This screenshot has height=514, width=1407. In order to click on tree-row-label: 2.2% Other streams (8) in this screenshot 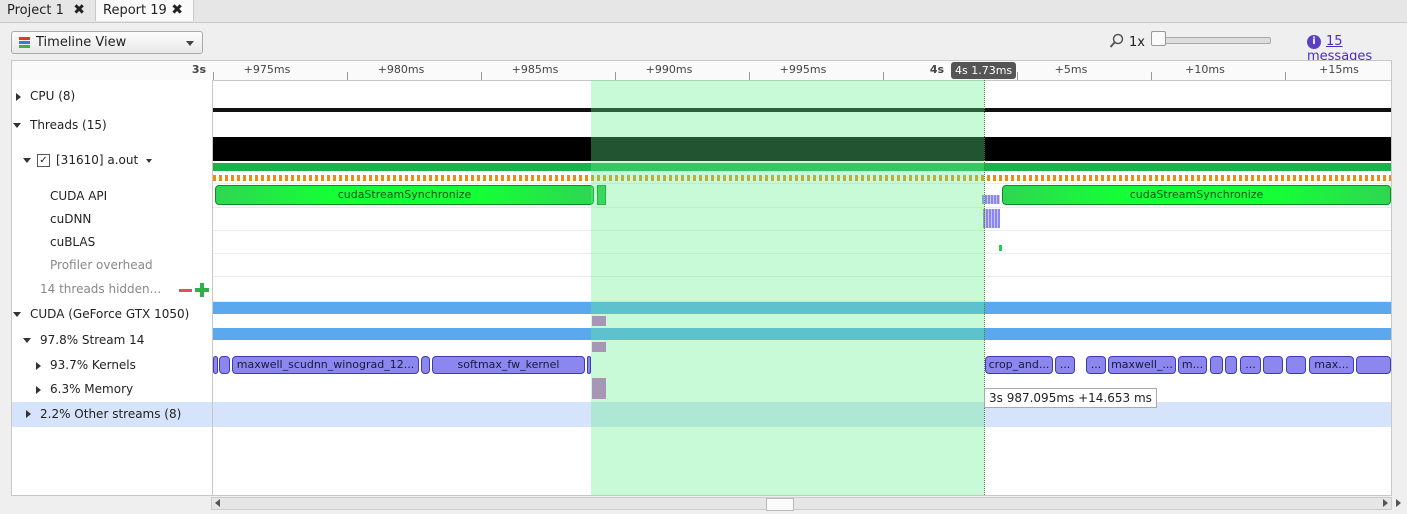, I will do `click(111, 414)`.